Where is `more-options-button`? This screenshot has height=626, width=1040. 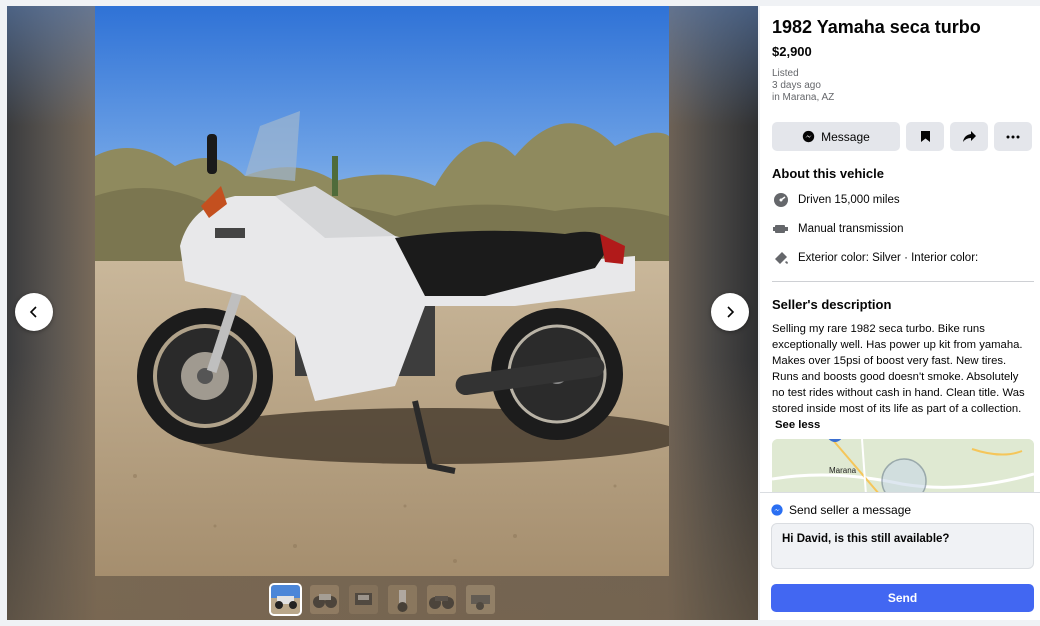 more-options-button is located at coordinates (1013, 136).